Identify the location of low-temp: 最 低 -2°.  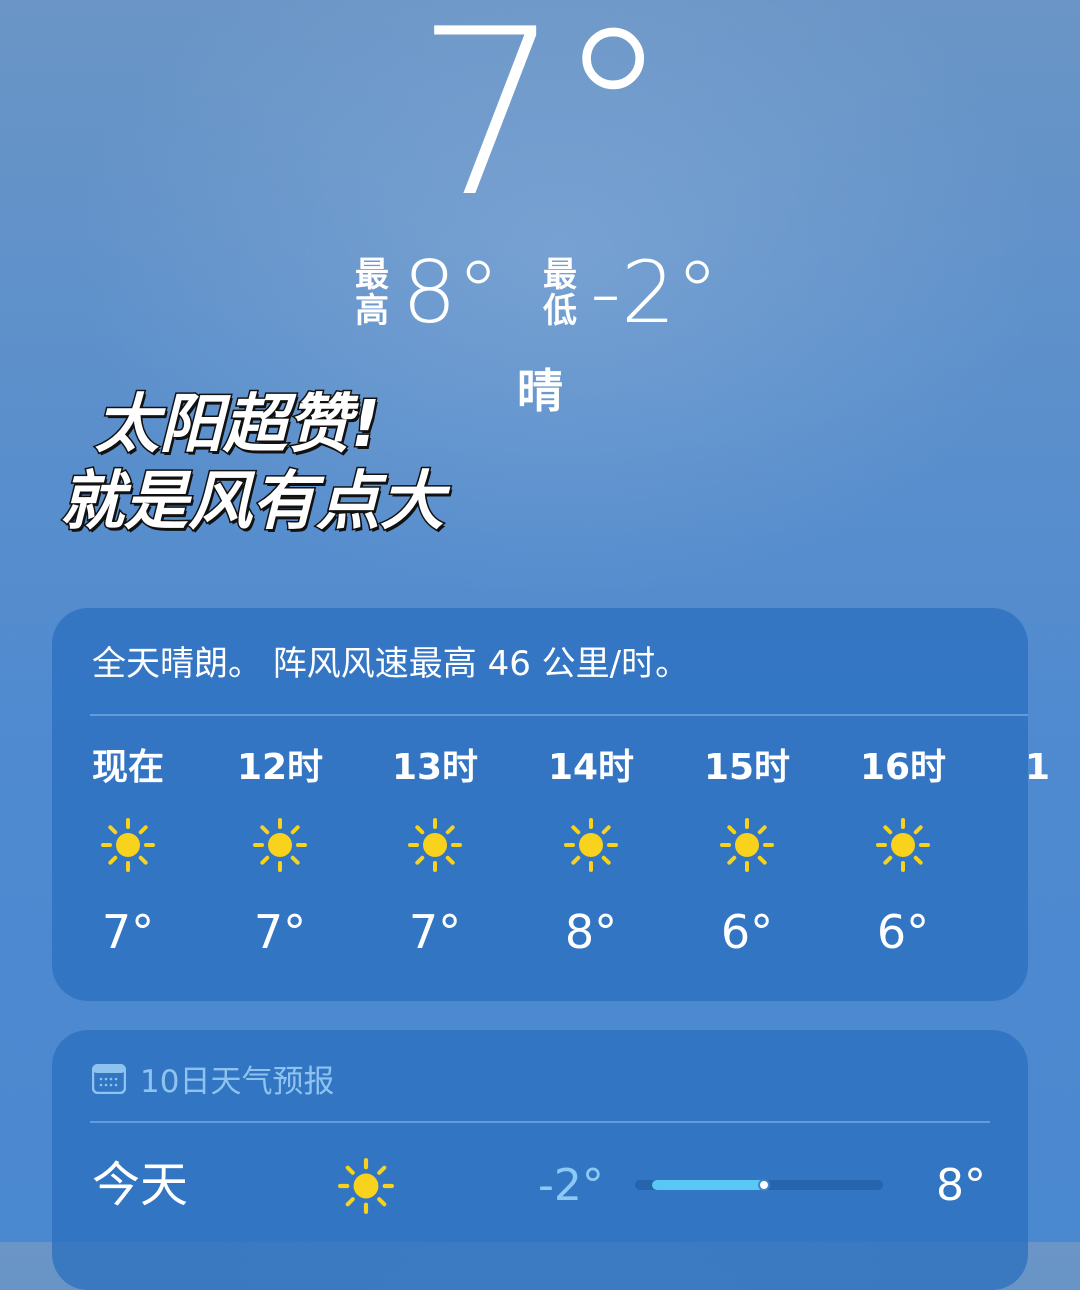
(629, 293).